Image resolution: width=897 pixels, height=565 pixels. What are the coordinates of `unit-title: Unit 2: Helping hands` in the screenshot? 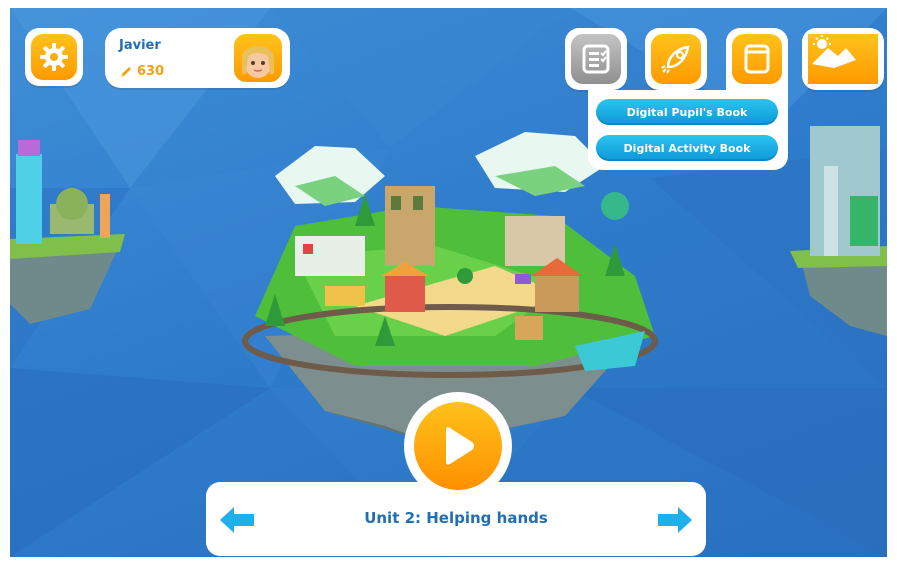 It's located at (456, 518).